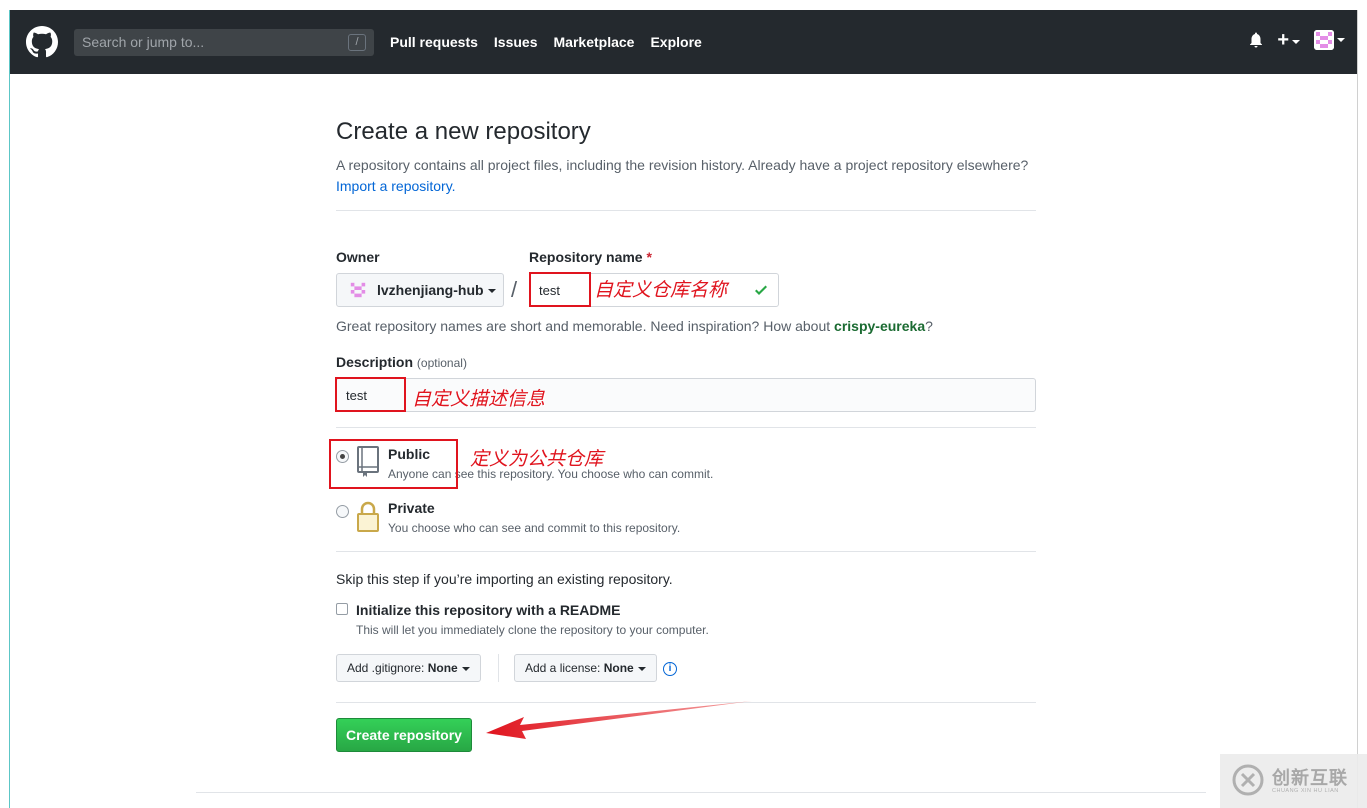 Image resolution: width=1367 pixels, height=808 pixels. I want to click on window-border-right, so click(1357, 409).